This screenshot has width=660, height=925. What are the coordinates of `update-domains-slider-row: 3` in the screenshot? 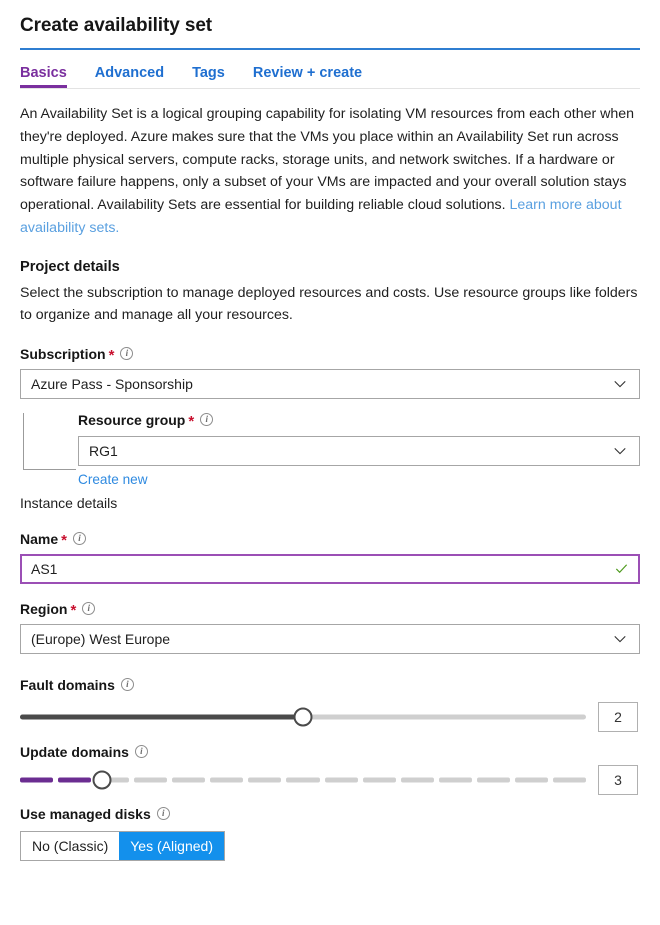 It's located at (330, 779).